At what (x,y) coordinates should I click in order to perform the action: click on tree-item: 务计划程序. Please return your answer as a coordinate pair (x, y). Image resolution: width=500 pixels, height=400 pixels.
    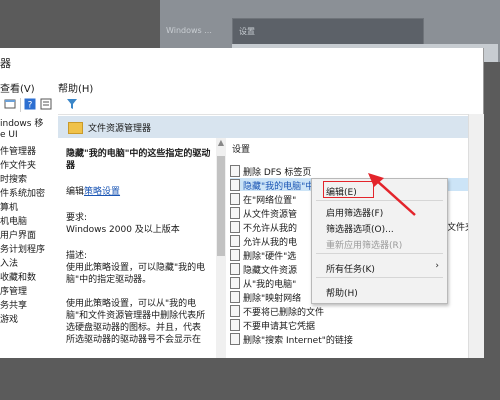
    Looking at the image, I should click on (22, 248).